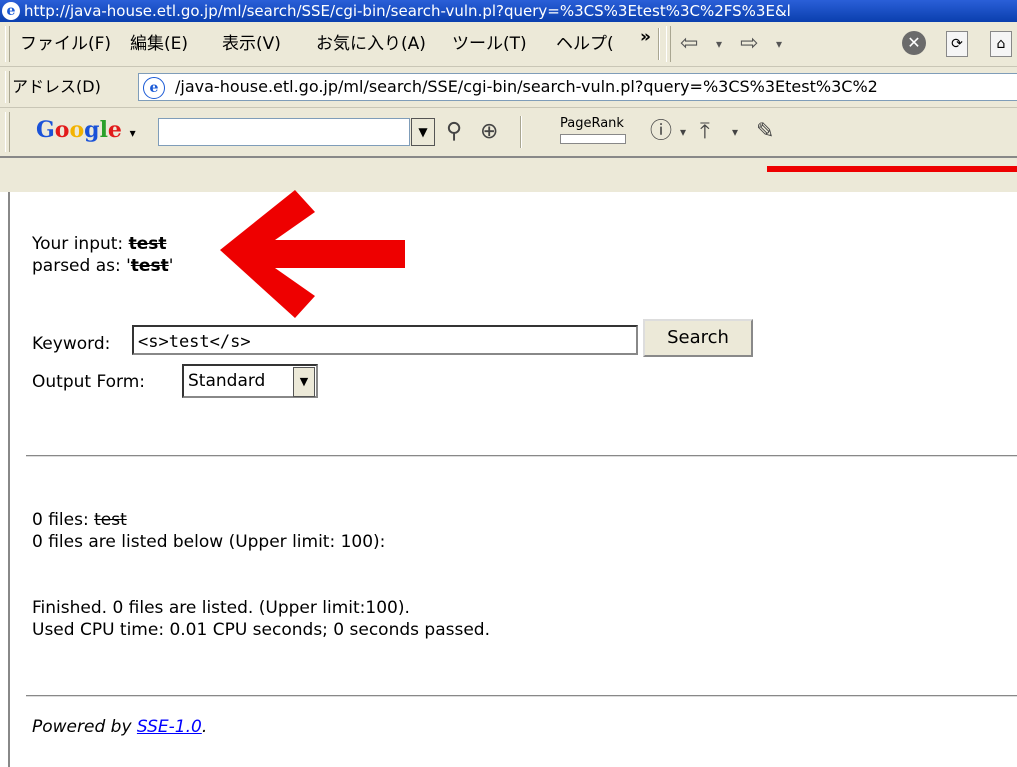 The height and width of the screenshot is (767, 1017). Describe the element at coordinates (110, 520) in the screenshot. I see `files-value: test` at that location.